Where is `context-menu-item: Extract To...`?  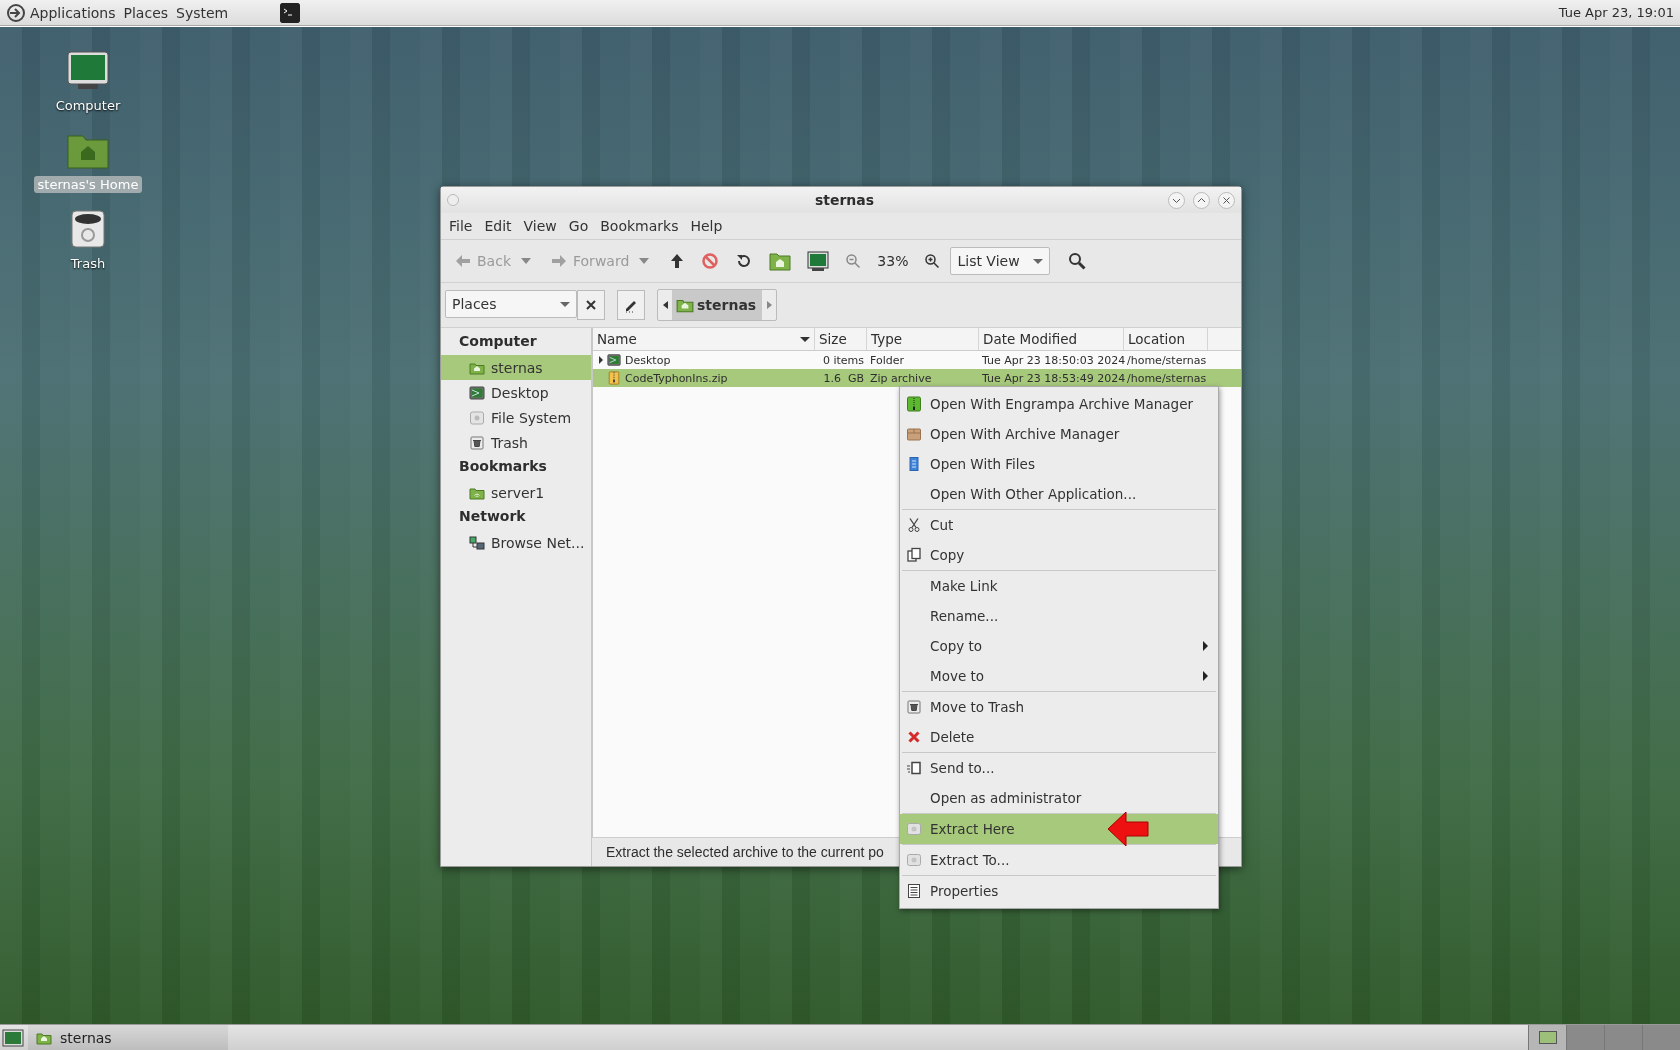
context-menu-item: Extract To... is located at coordinates (1059, 860).